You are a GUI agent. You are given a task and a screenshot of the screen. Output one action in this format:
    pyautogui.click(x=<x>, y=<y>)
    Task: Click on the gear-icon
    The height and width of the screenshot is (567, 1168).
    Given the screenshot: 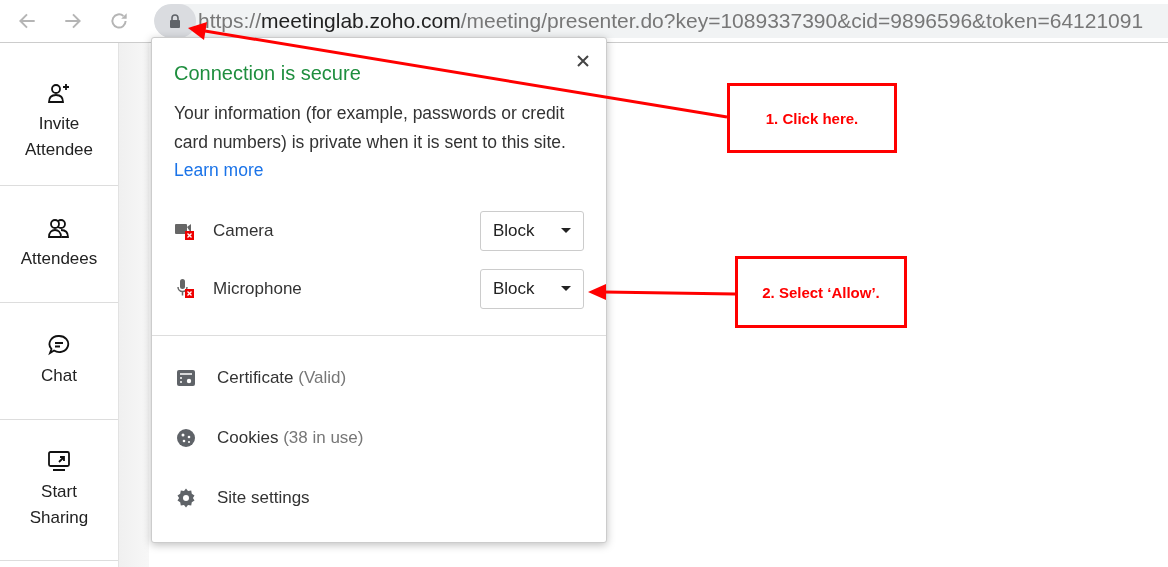 What is the action you would take?
    pyautogui.click(x=186, y=497)
    